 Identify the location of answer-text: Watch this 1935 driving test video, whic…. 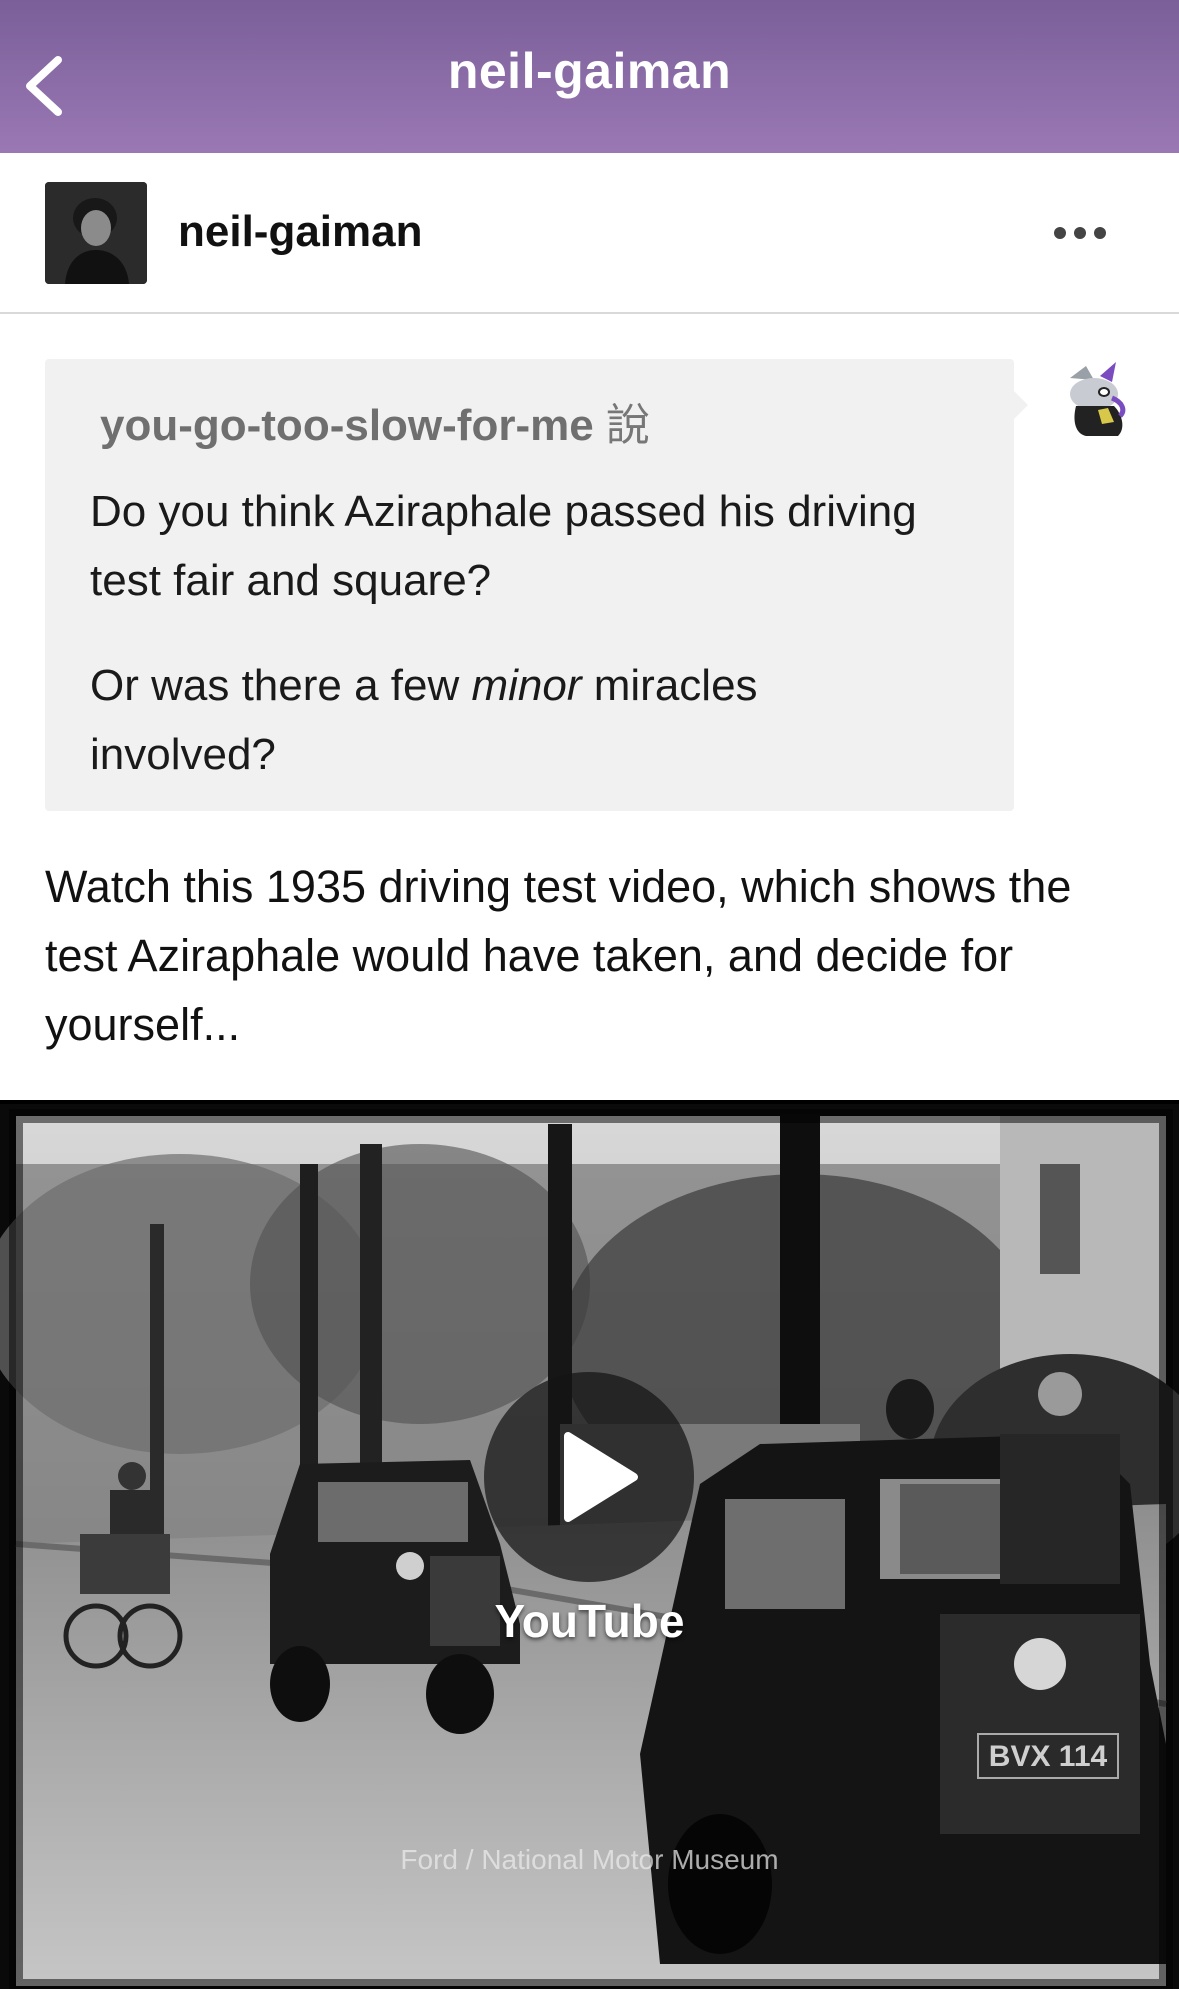
(558, 955).